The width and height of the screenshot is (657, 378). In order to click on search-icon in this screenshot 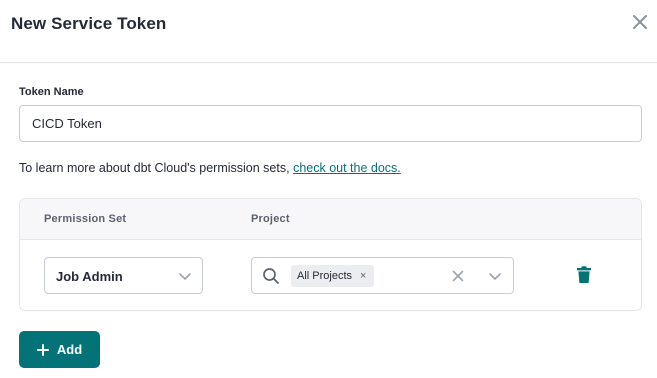, I will do `click(271, 276)`.